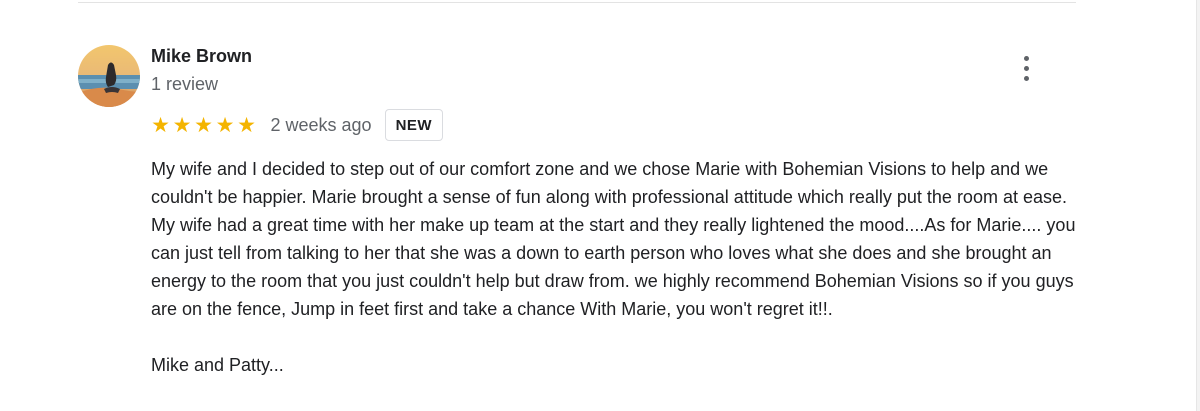 The image size is (1200, 411). I want to click on more-vert-icon, so click(1026, 58).